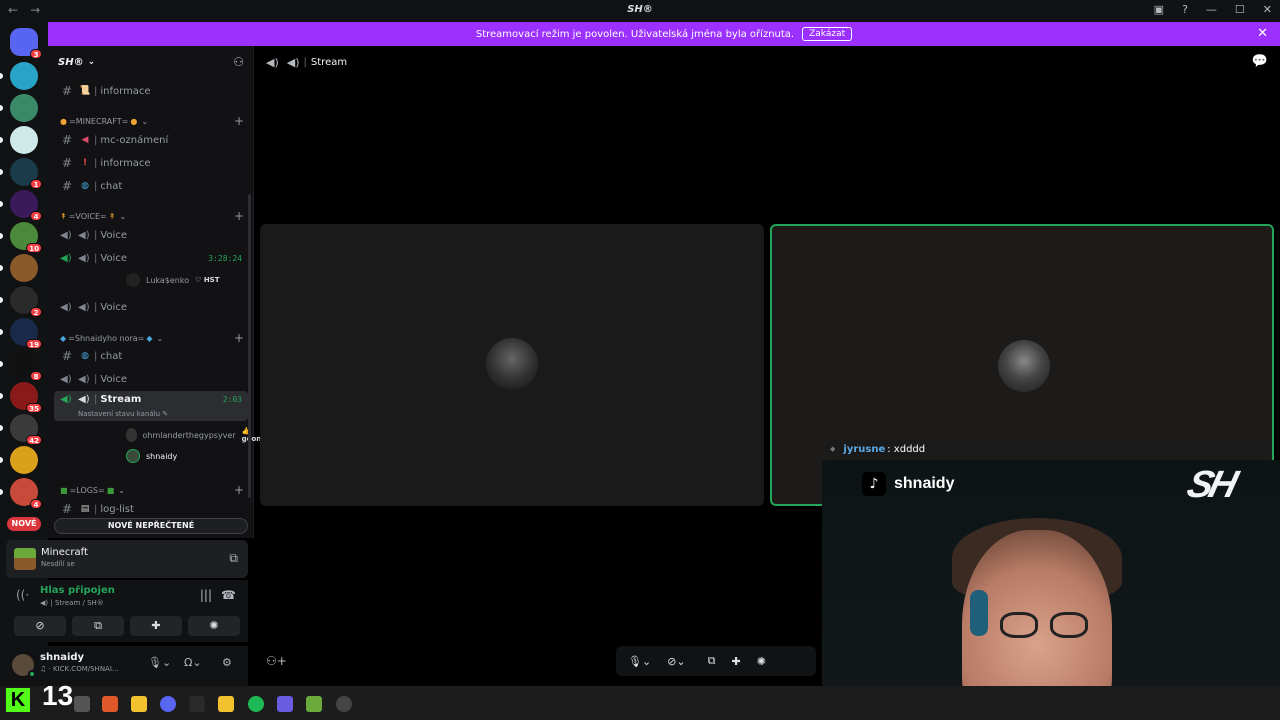 The width and height of the screenshot is (1280, 720). I want to click on file-explorer-icon, so click(139, 704).